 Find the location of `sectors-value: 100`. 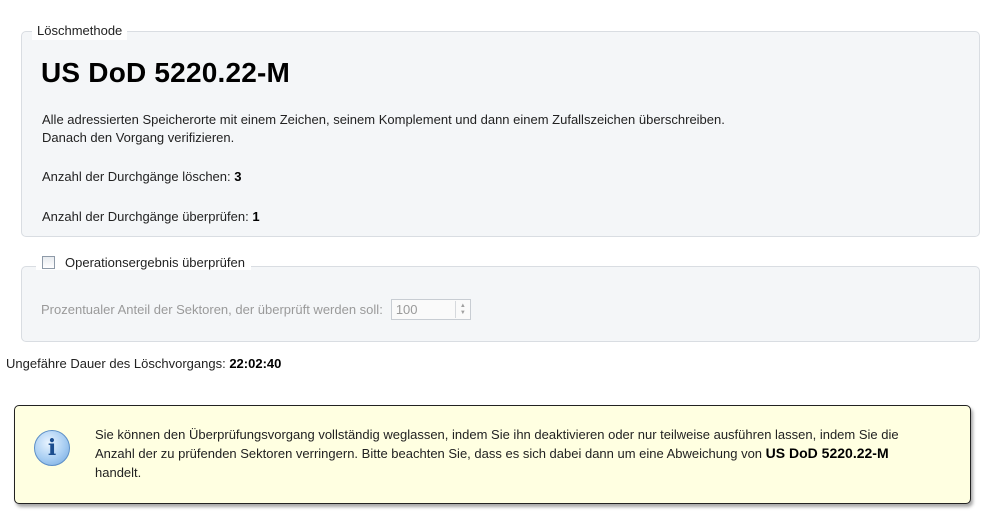

sectors-value: 100 is located at coordinates (423, 309).